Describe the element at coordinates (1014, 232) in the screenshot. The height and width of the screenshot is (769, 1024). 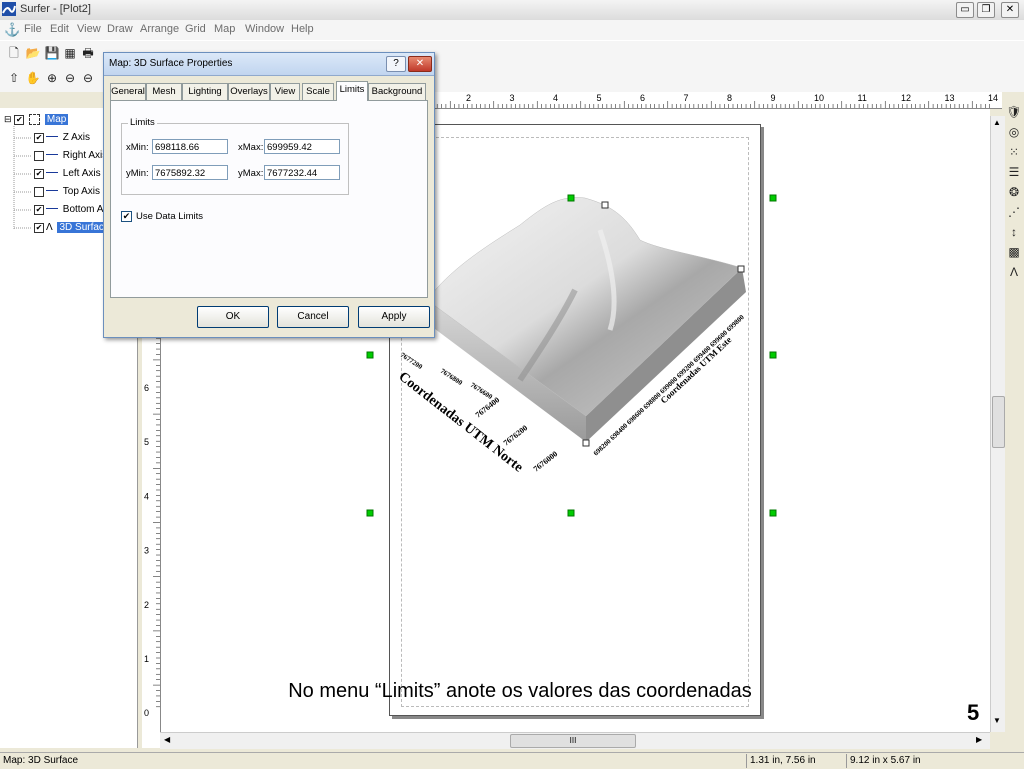
I see `tool-7-icon: ↕` at that location.